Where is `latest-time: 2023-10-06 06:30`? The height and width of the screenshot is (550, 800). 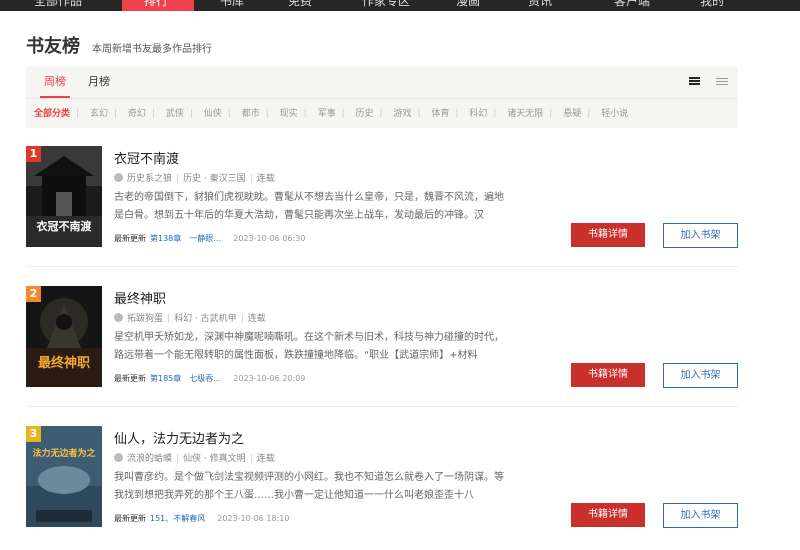
latest-time: 2023-10-06 06:30 is located at coordinates (269, 238).